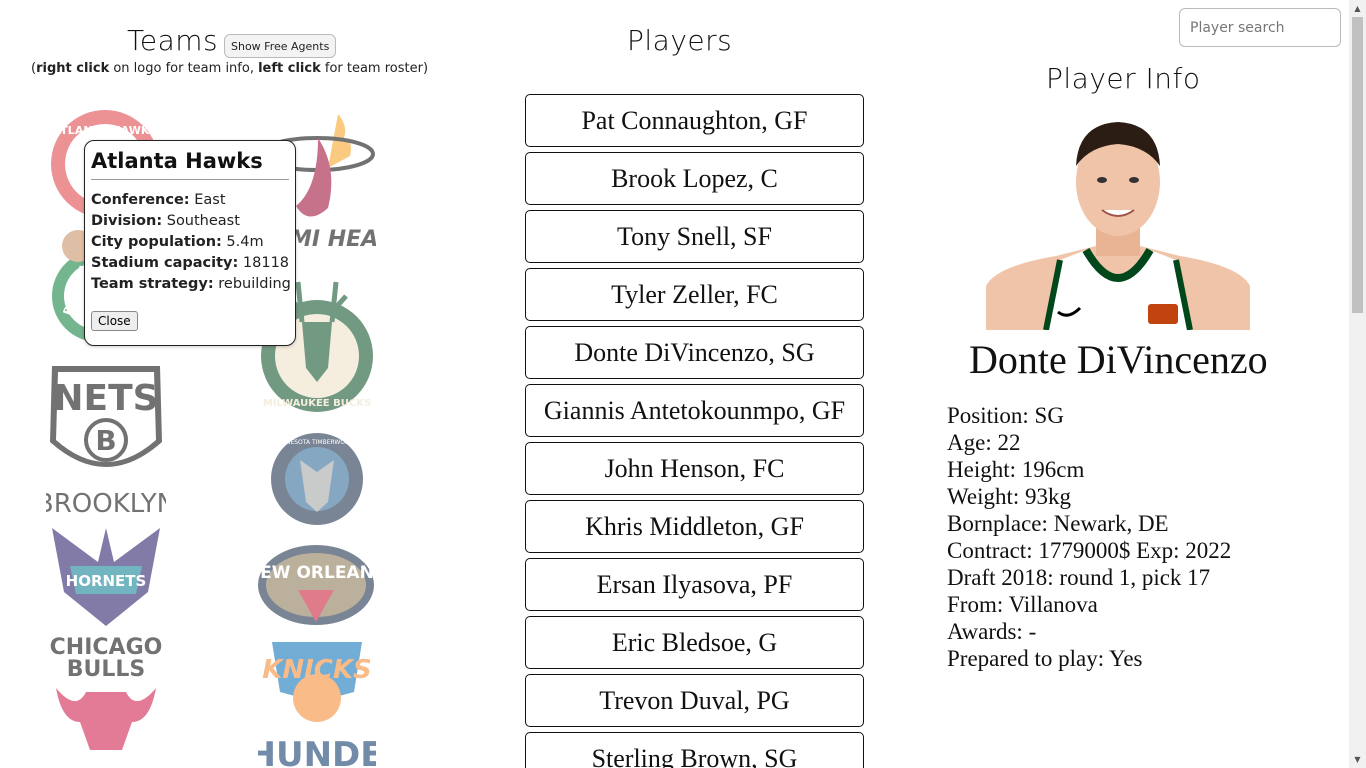 This screenshot has width=1366, height=768. Describe the element at coordinates (106, 581) in the screenshot. I see `svg-text: HORNETS` at that location.